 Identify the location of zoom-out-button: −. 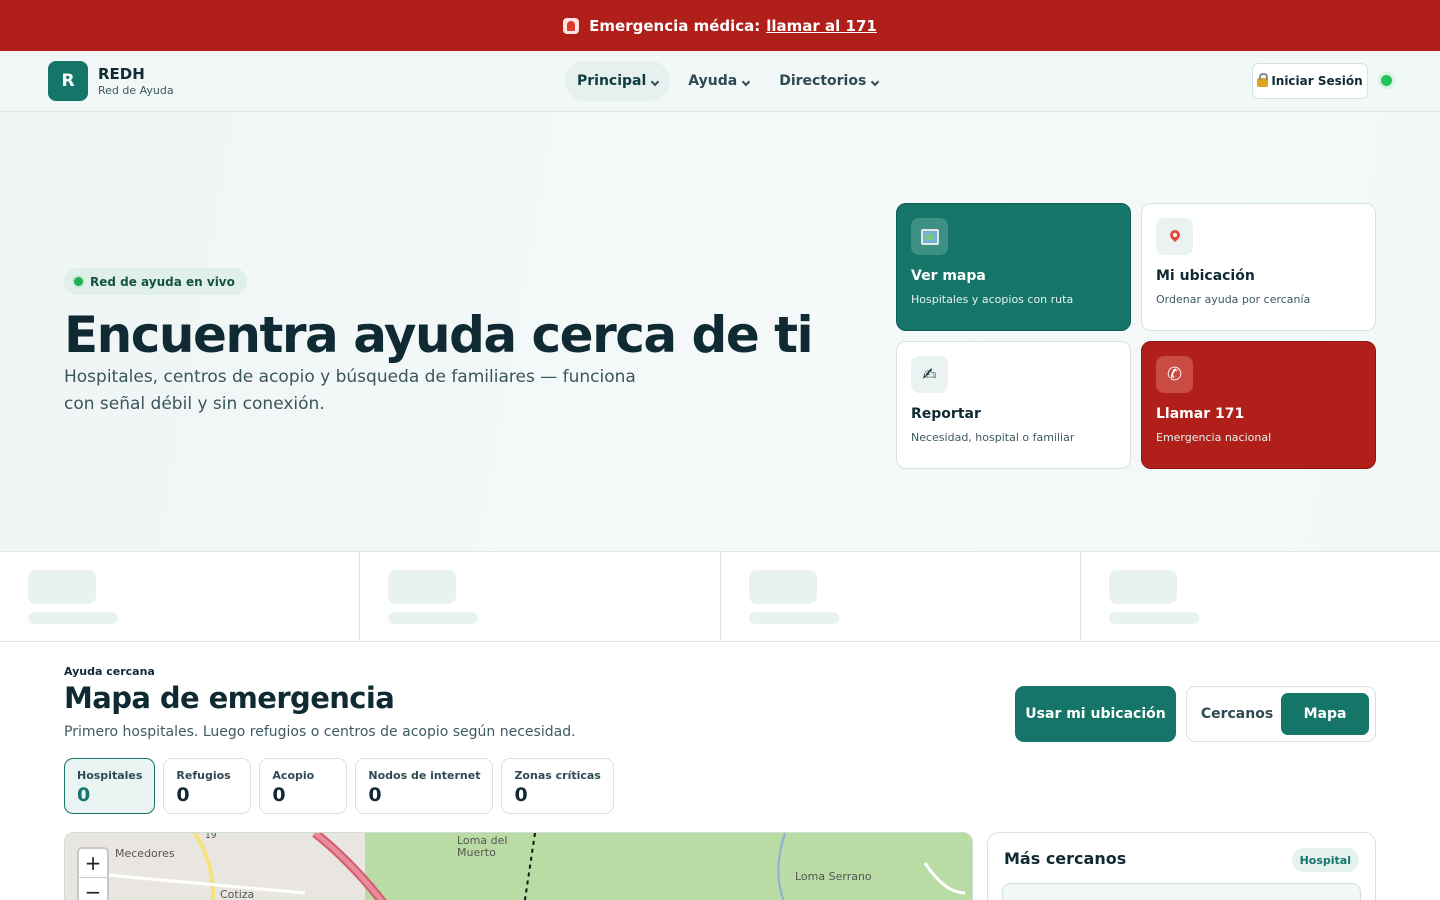
(93, 888).